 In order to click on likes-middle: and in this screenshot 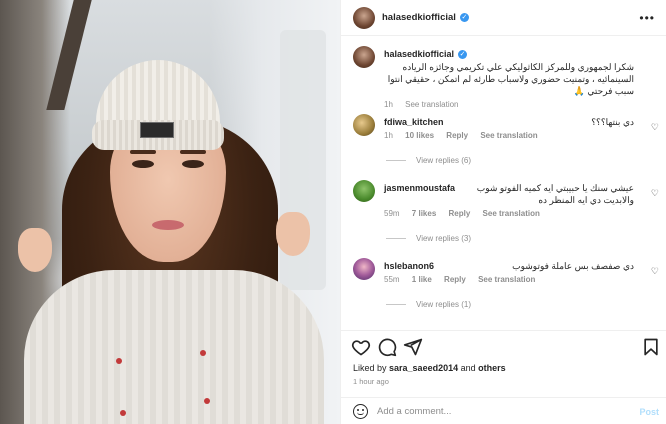, I will do `click(468, 368)`.